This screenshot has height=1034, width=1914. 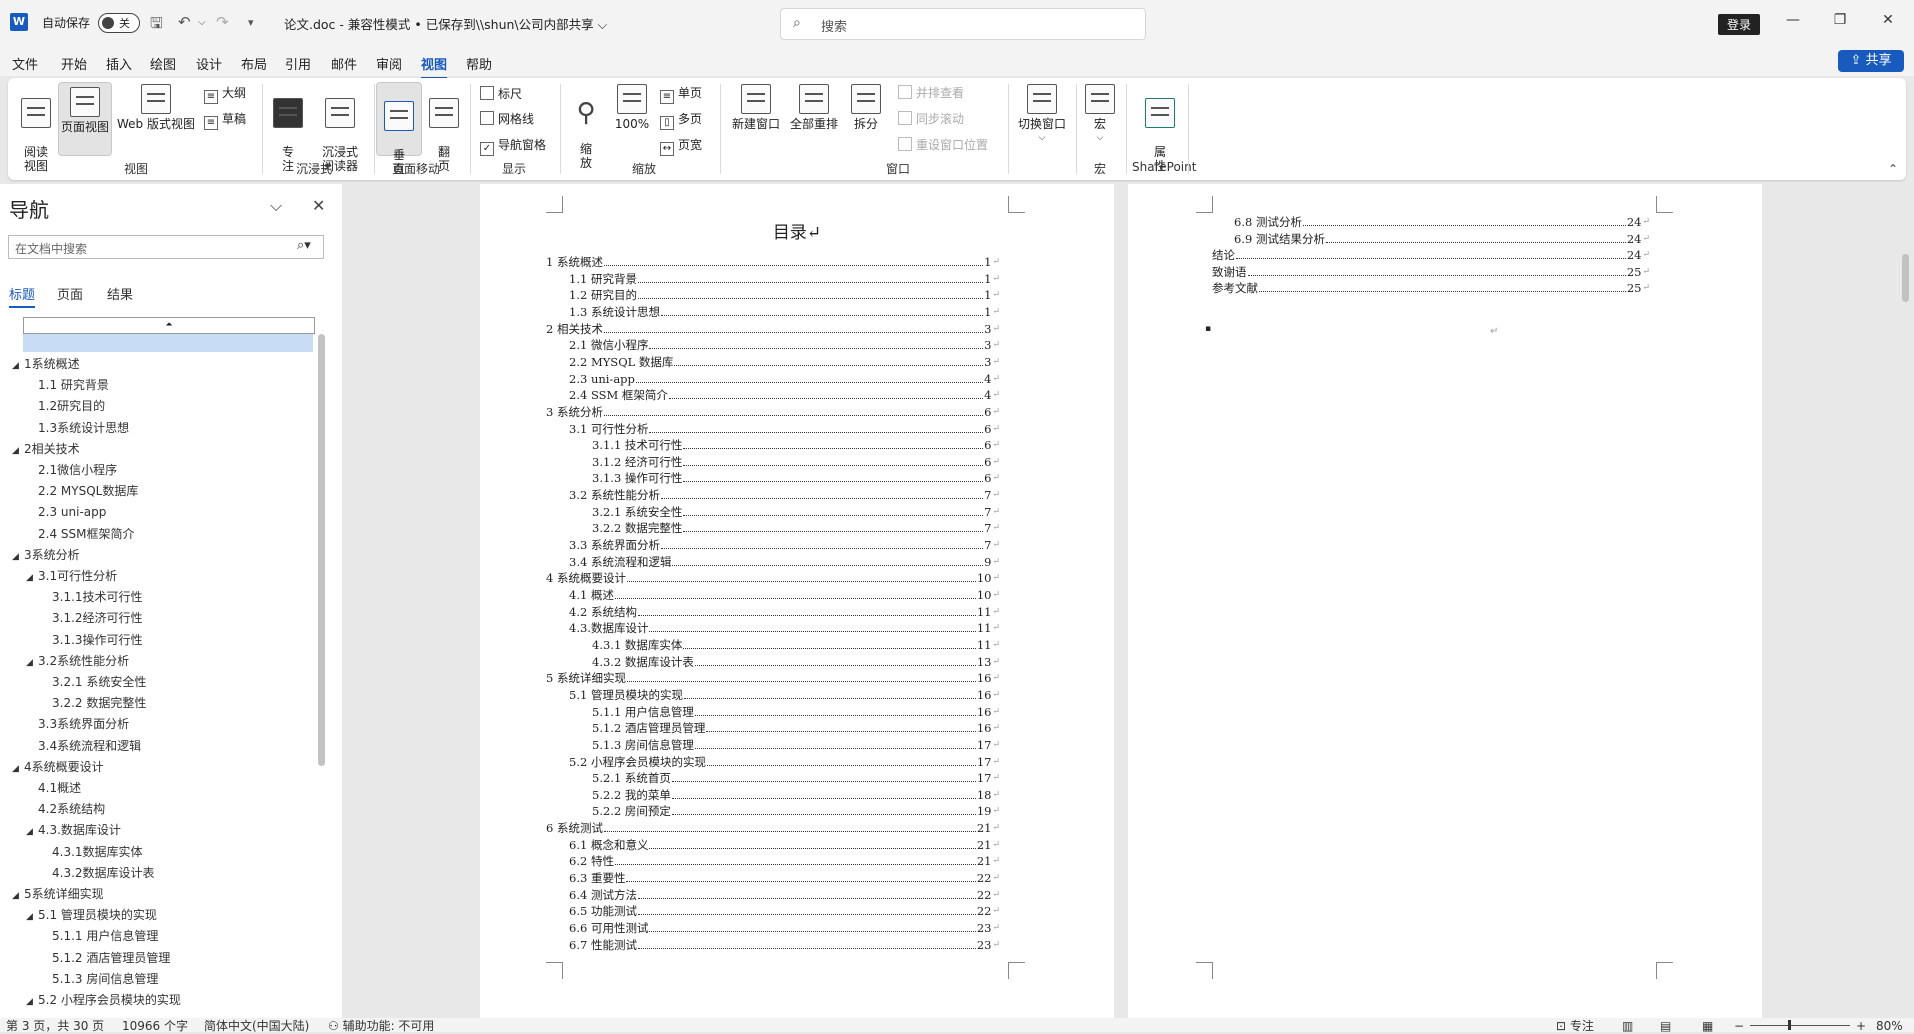 What do you see at coordinates (99, 936) in the screenshot?
I see `nav-heading-item: 5.1.1 用户信息管理` at bounding box center [99, 936].